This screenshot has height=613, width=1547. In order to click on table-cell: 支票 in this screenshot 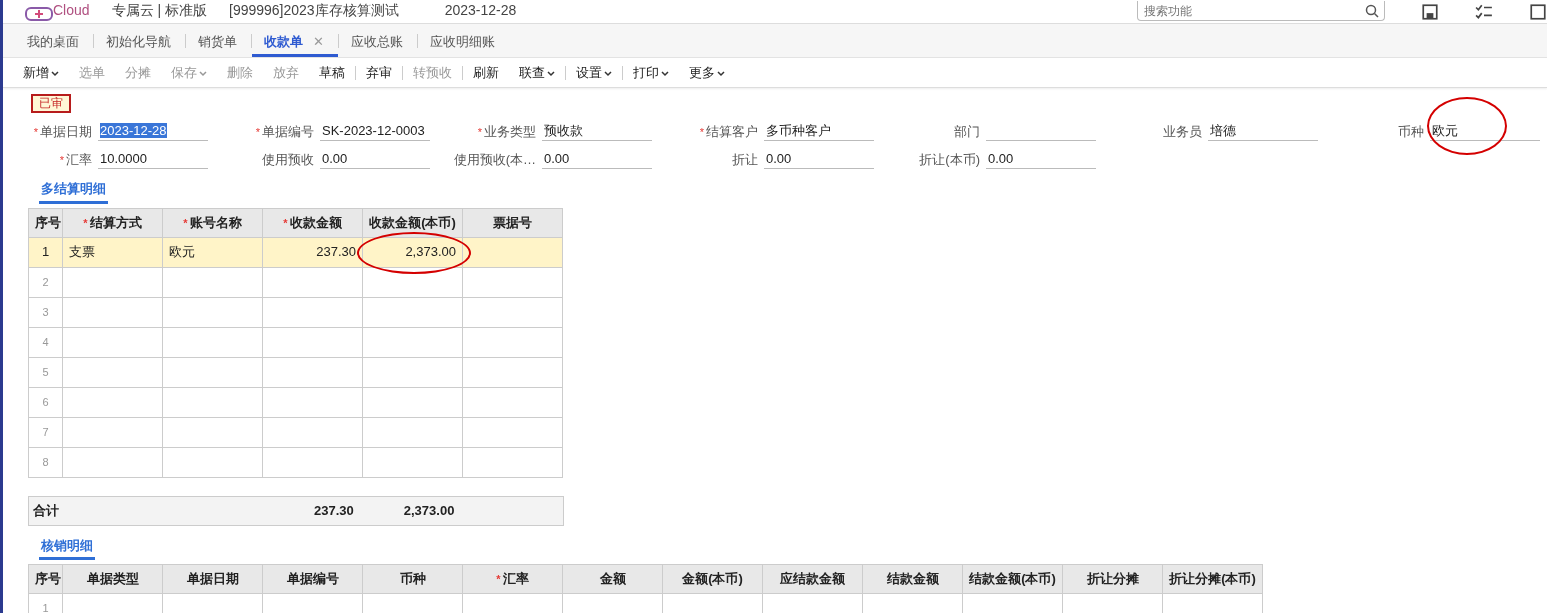, I will do `click(112, 252)`.